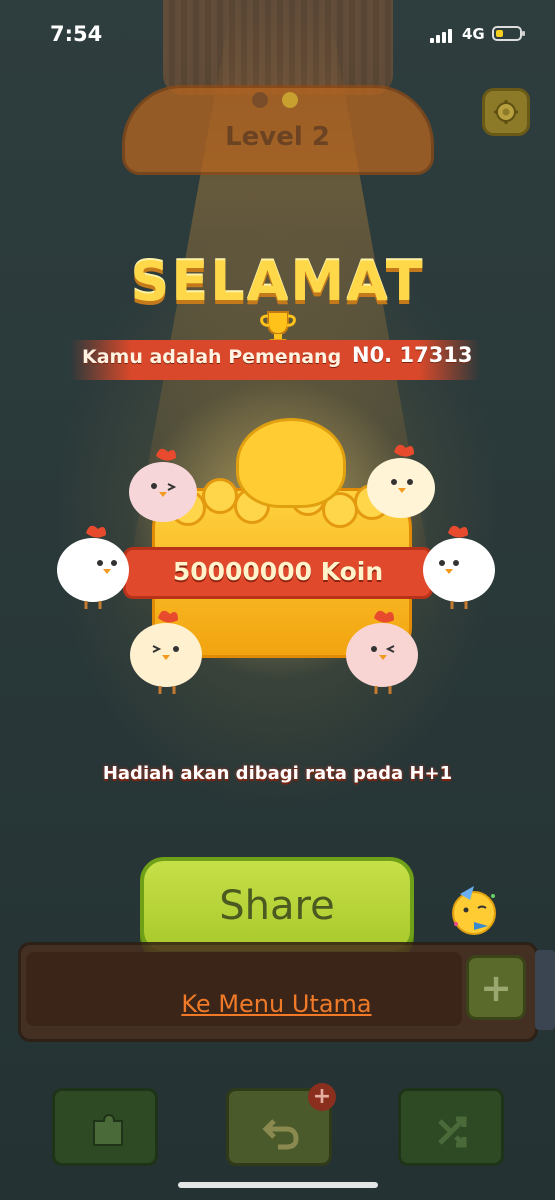  What do you see at coordinates (277, 137) in the screenshot?
I see `level-label: Level 2` at bounding box center [277, 137].